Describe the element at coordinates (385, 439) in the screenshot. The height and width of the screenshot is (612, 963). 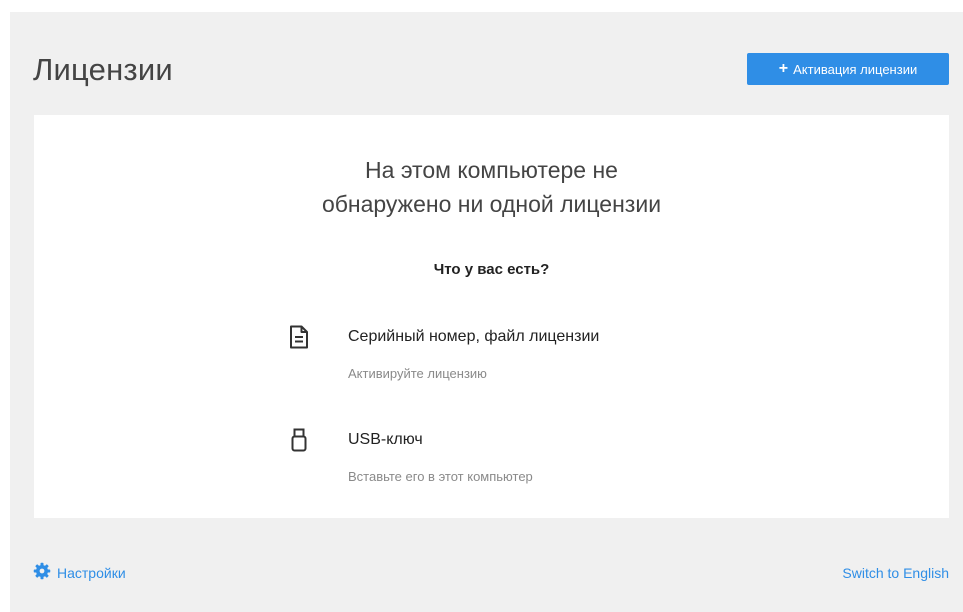
I see `option-usb-key-title: USB-ключ` at that location.